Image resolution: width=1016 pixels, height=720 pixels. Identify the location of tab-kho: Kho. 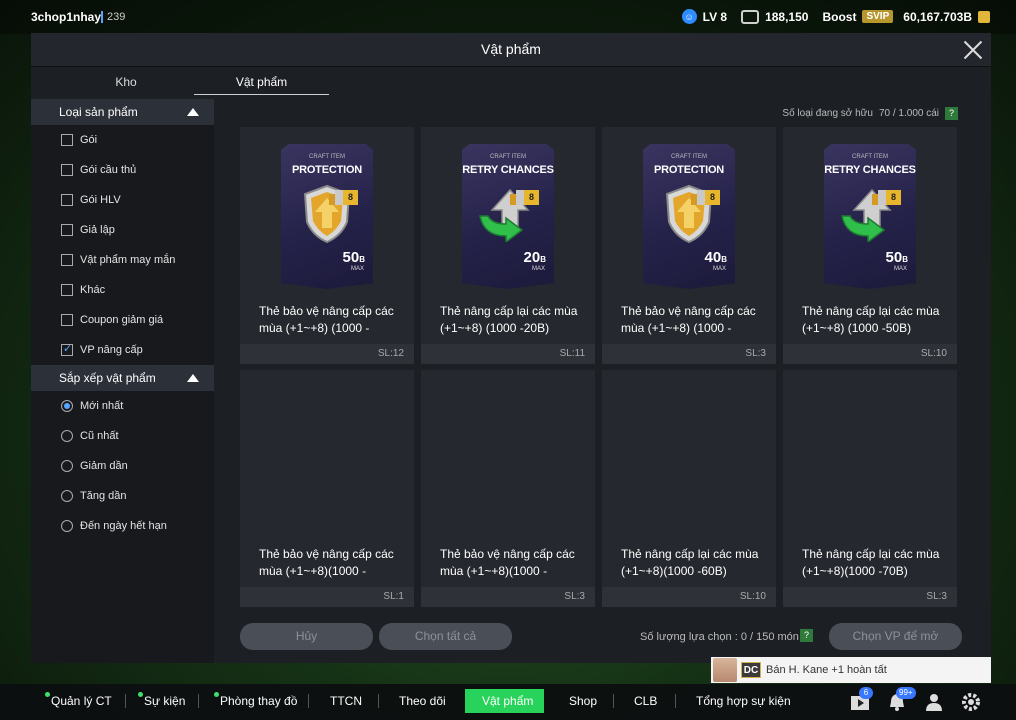
(126, 82).